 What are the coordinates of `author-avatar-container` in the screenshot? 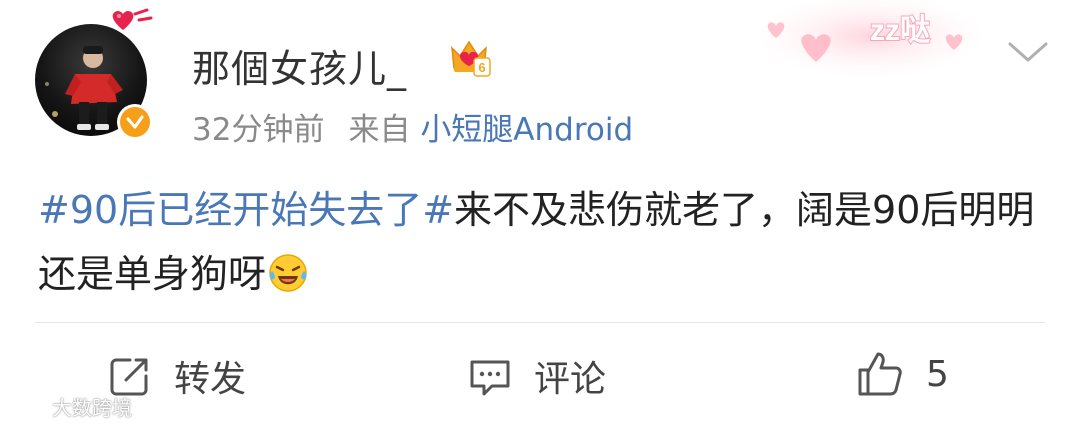 It's located at (94, 75).